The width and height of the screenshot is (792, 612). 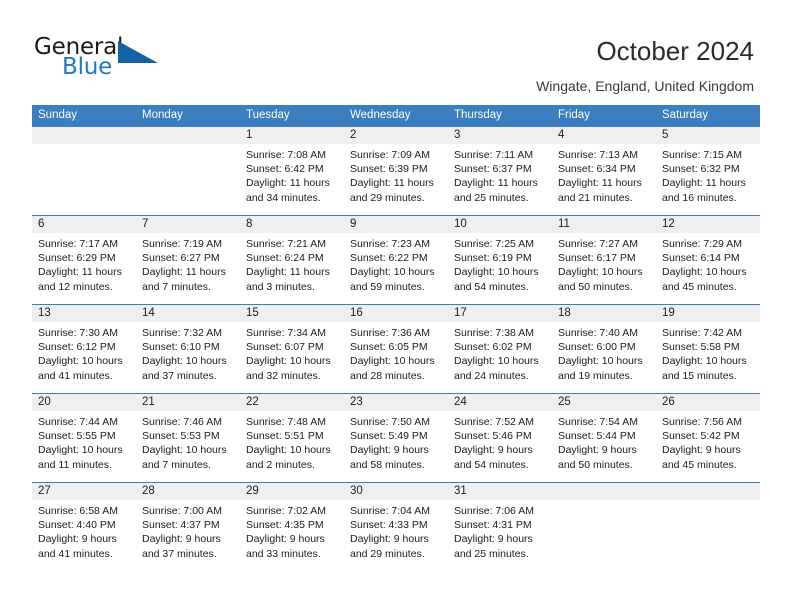 I want to click on day-number: 17, so click(x=500, y=313).